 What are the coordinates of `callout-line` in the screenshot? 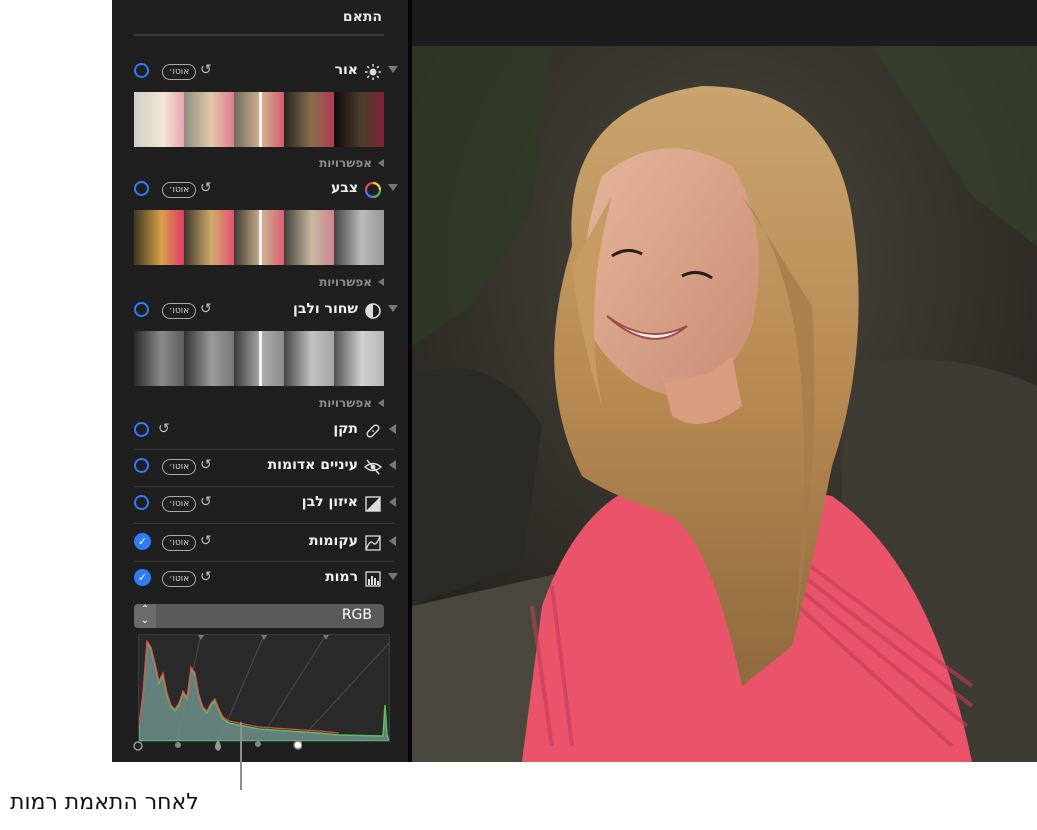 It's located at (241, 756).